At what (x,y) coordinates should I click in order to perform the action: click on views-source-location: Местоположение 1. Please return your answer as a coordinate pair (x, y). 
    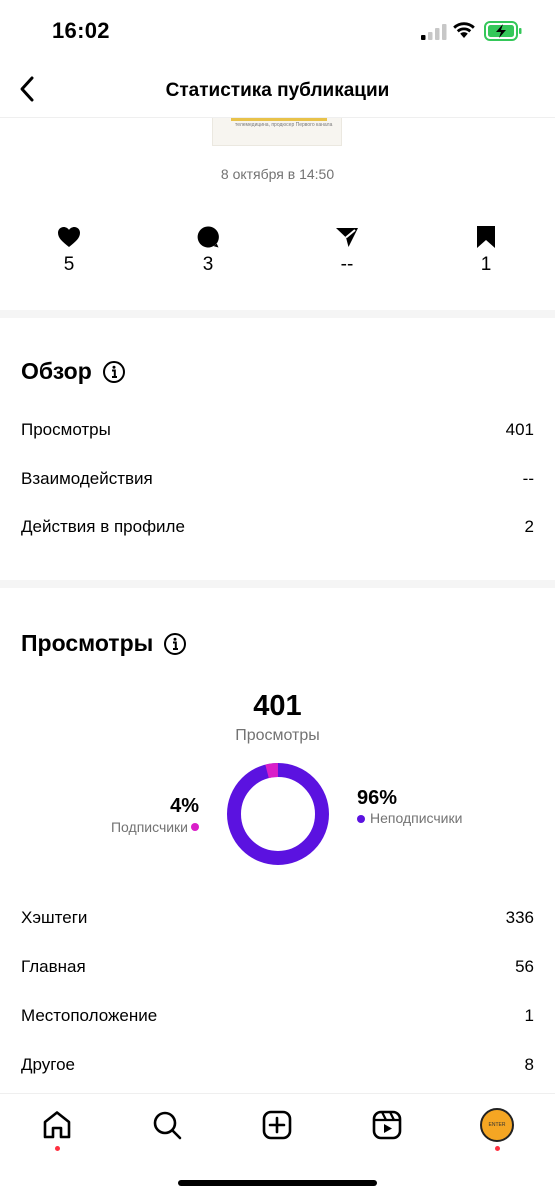
    Looking at the image, I should click on (277, 1016).